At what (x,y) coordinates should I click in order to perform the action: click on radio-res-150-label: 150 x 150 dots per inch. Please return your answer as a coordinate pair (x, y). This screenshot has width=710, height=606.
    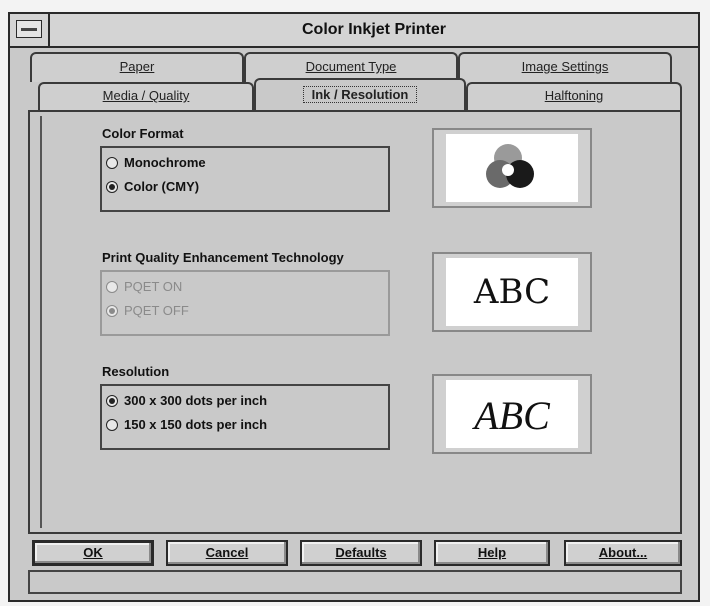
    Looking at the image, I should click on (196, 424).